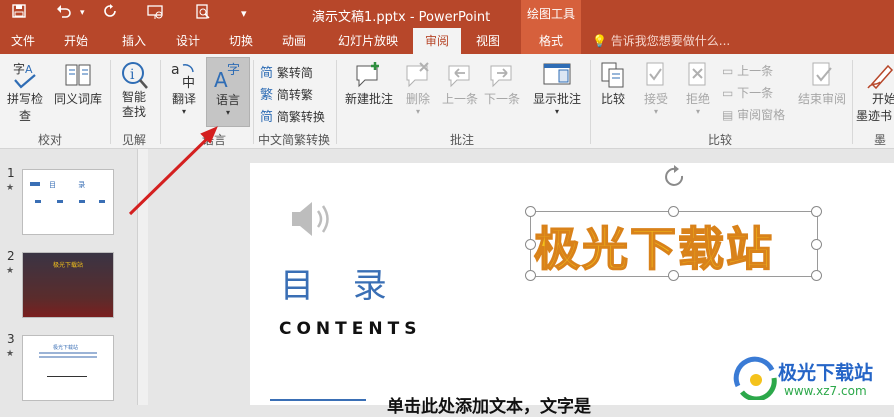 This screenshot has height=417, width=894. I want to click on watermark-name: 极光下载站, so click(826, 373).